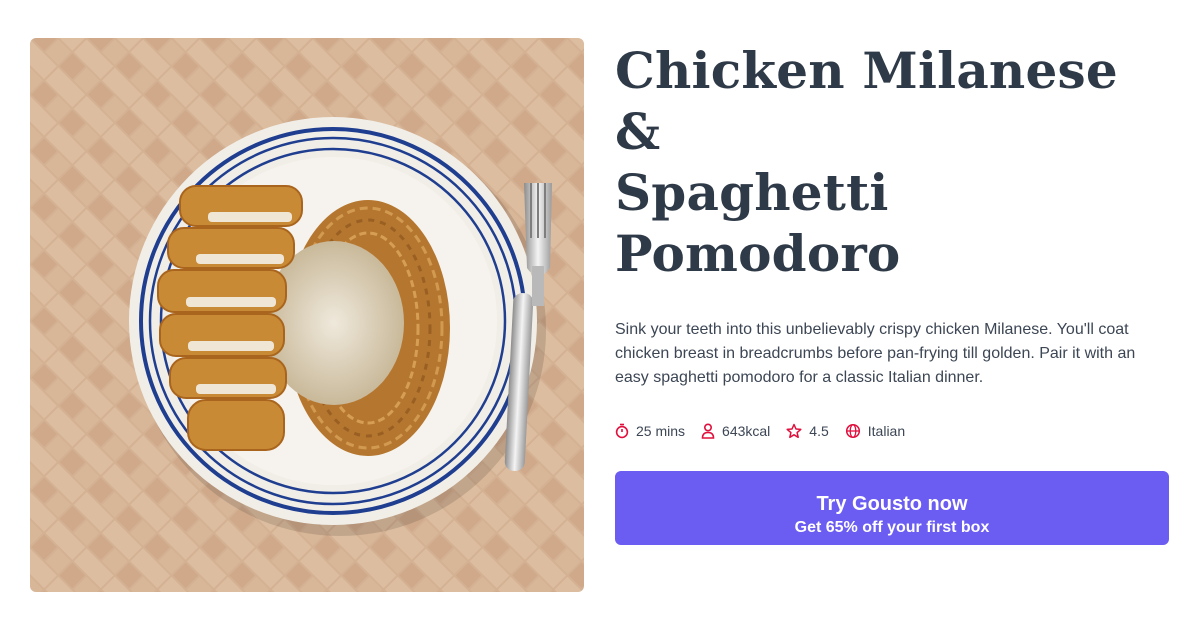  What do you see at coordinates (819, 431) in the screenshot?
I see `meta-rating-label: 4.5` at bounding box center [819, 431].